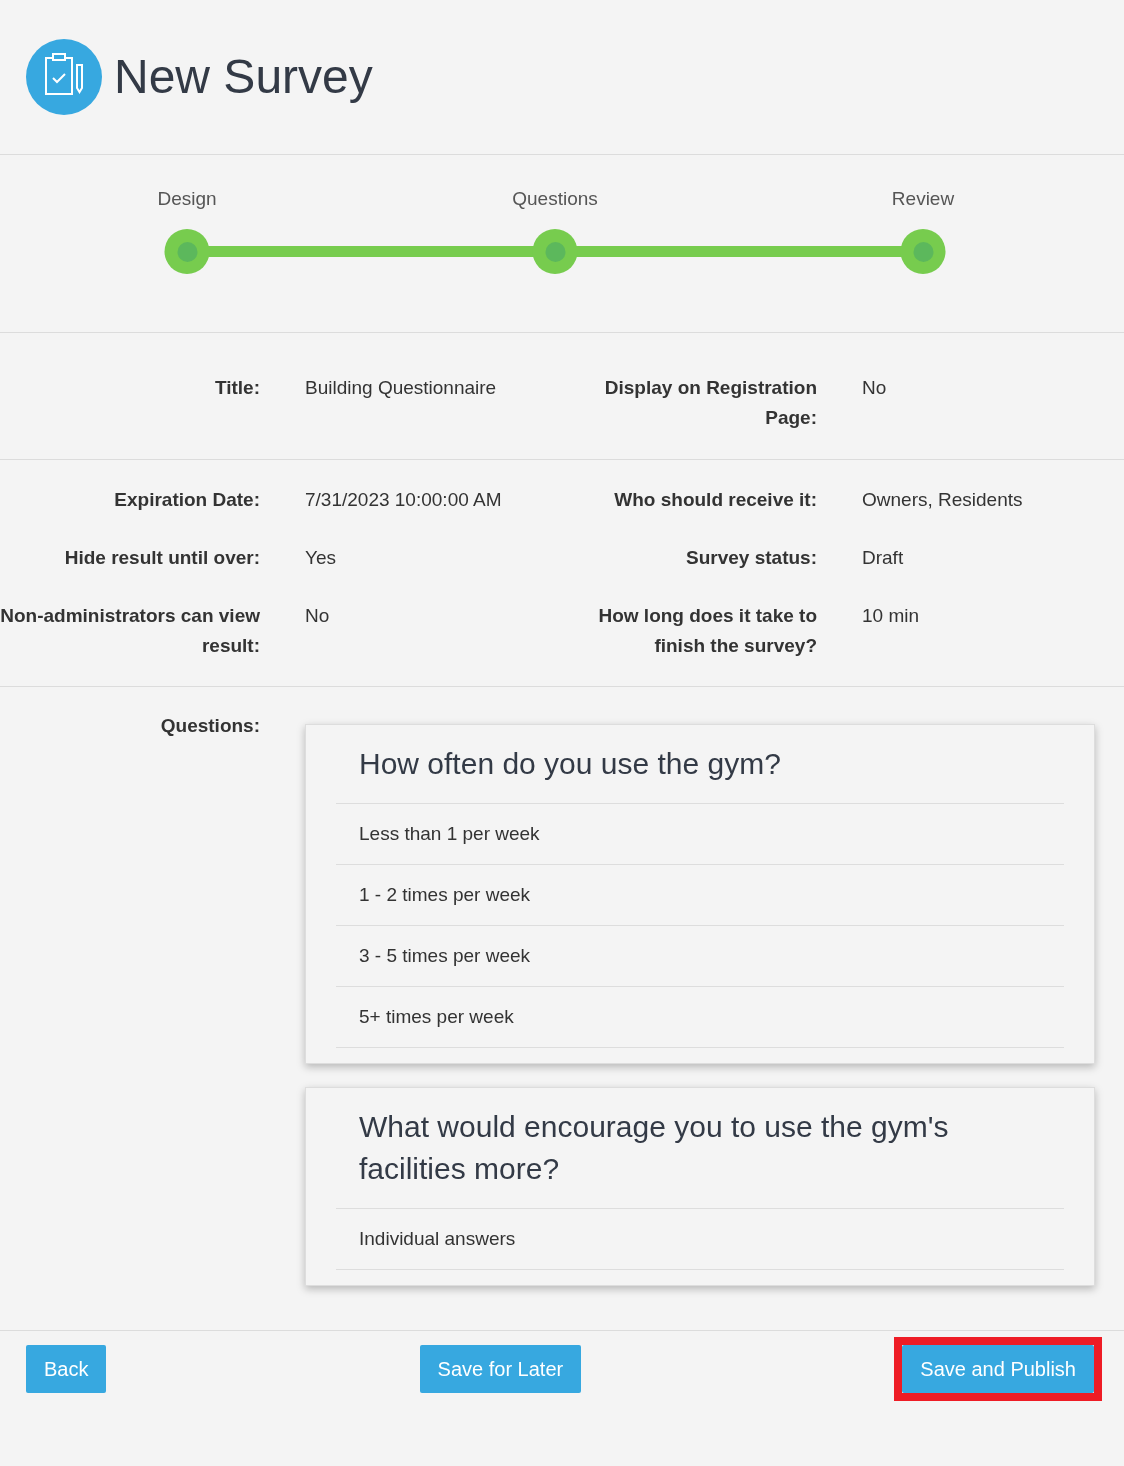  What do you see at coordinates (64, 77) in the screenshot?
I see `clipboard-icon` at bounding box center [64, 77].